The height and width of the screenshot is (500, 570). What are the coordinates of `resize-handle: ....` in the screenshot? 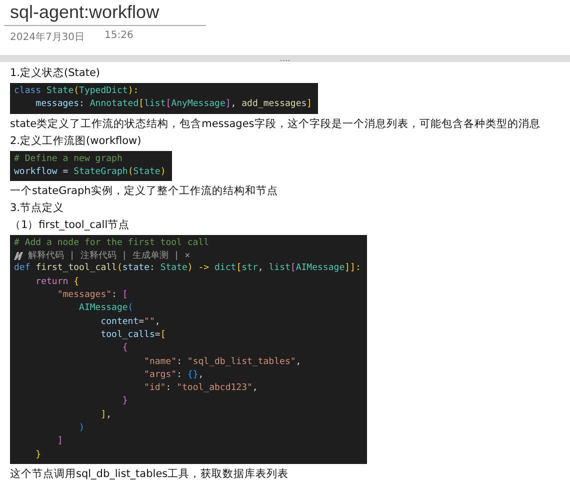 It's located at (285, 58).